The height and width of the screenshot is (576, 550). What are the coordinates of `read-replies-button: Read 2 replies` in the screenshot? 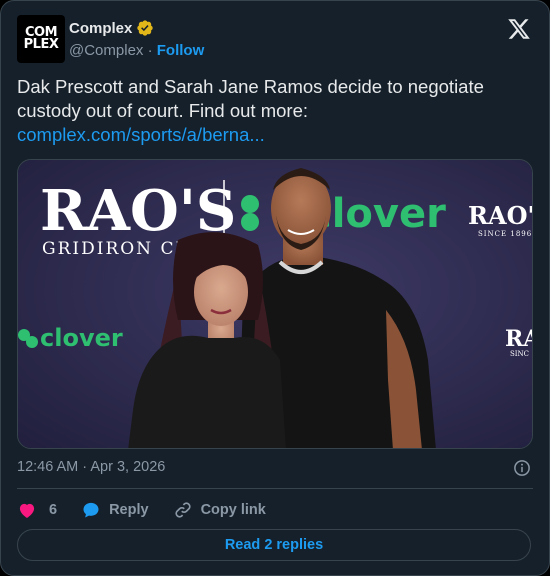 It's located at (274, 545).